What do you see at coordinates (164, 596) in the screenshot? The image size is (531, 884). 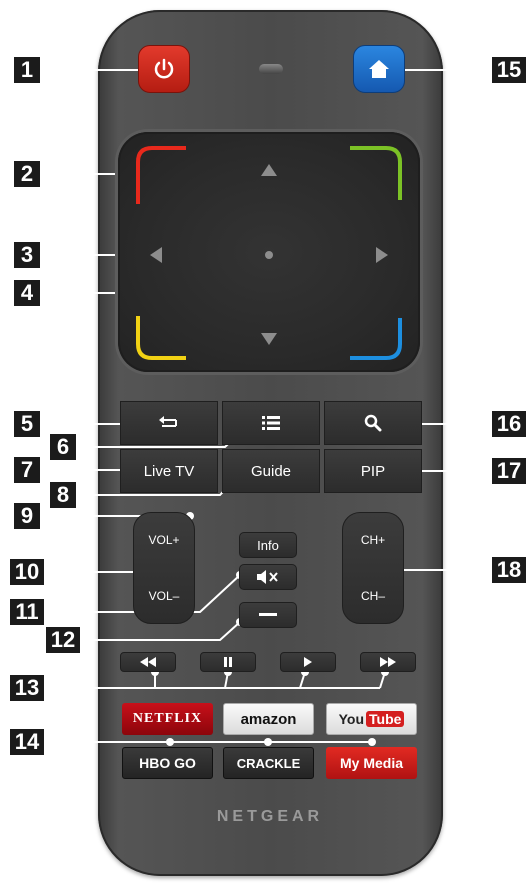 I see `volume-down-label: VOL–` at bounding box center [164, 596].